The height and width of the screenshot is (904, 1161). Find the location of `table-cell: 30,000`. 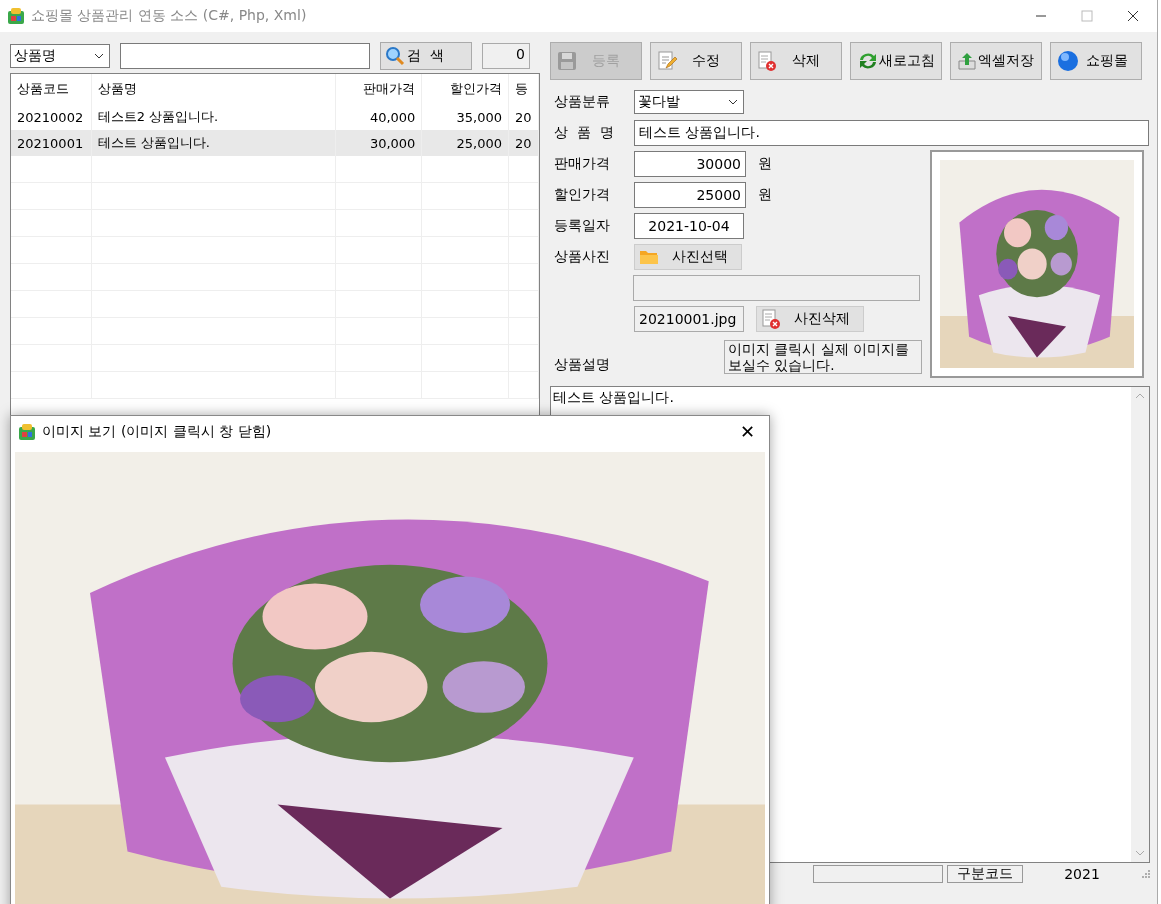

table-cell: 30,000 is located at coordinates (379, 143).